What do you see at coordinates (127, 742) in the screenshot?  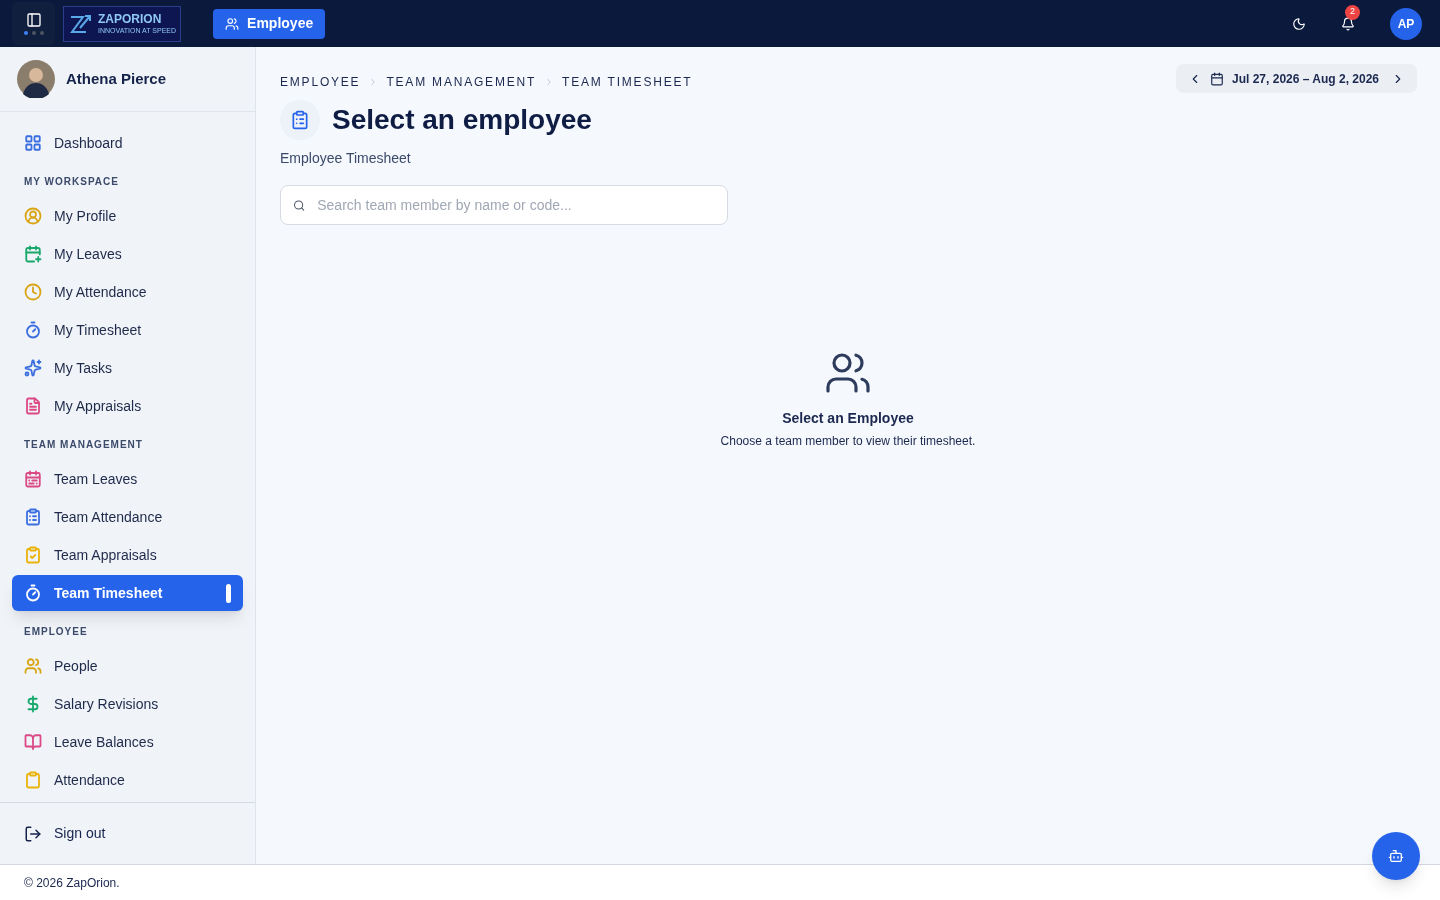 I see `sidebar-item: Leave Balances` at bounding box center [127, 742].